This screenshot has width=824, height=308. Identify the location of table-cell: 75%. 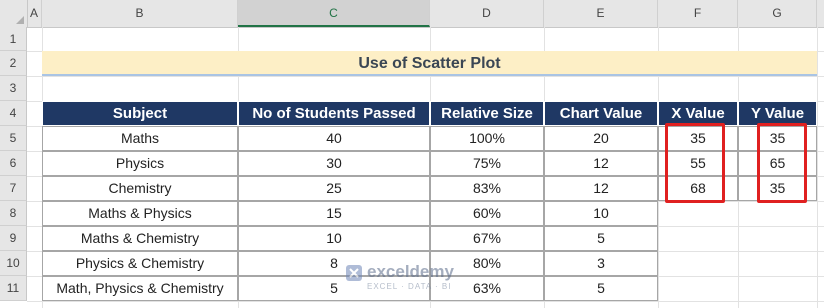
(487, 163).